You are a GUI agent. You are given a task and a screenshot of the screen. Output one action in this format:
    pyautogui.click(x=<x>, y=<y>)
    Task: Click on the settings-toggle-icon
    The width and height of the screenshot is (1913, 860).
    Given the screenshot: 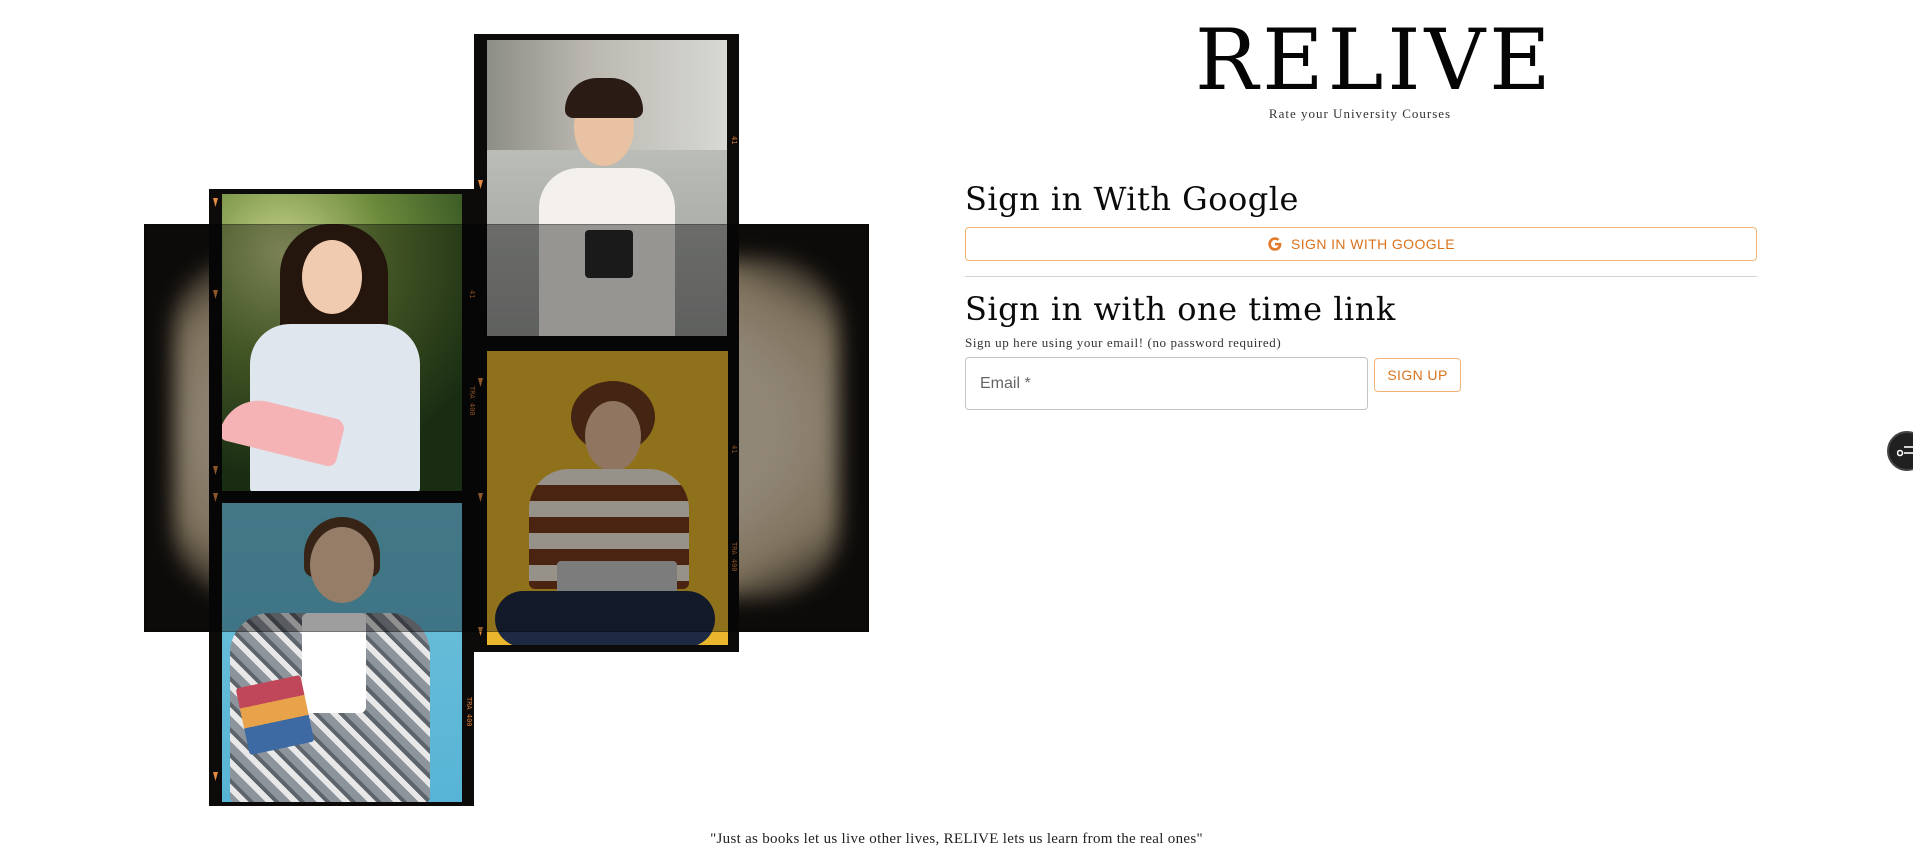 What is the action you would take?
    pyautogui.click(x=1905, y=451)
    